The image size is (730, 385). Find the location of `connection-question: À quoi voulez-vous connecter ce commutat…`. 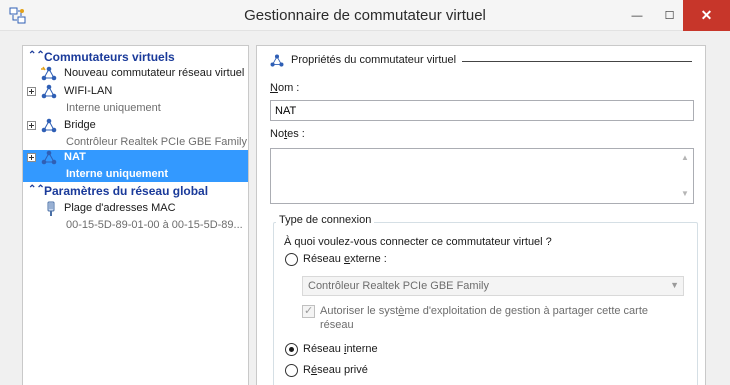

connection-question: À quoi voulez-vous connecter ce commutat… is located at coordinates (418, 242).